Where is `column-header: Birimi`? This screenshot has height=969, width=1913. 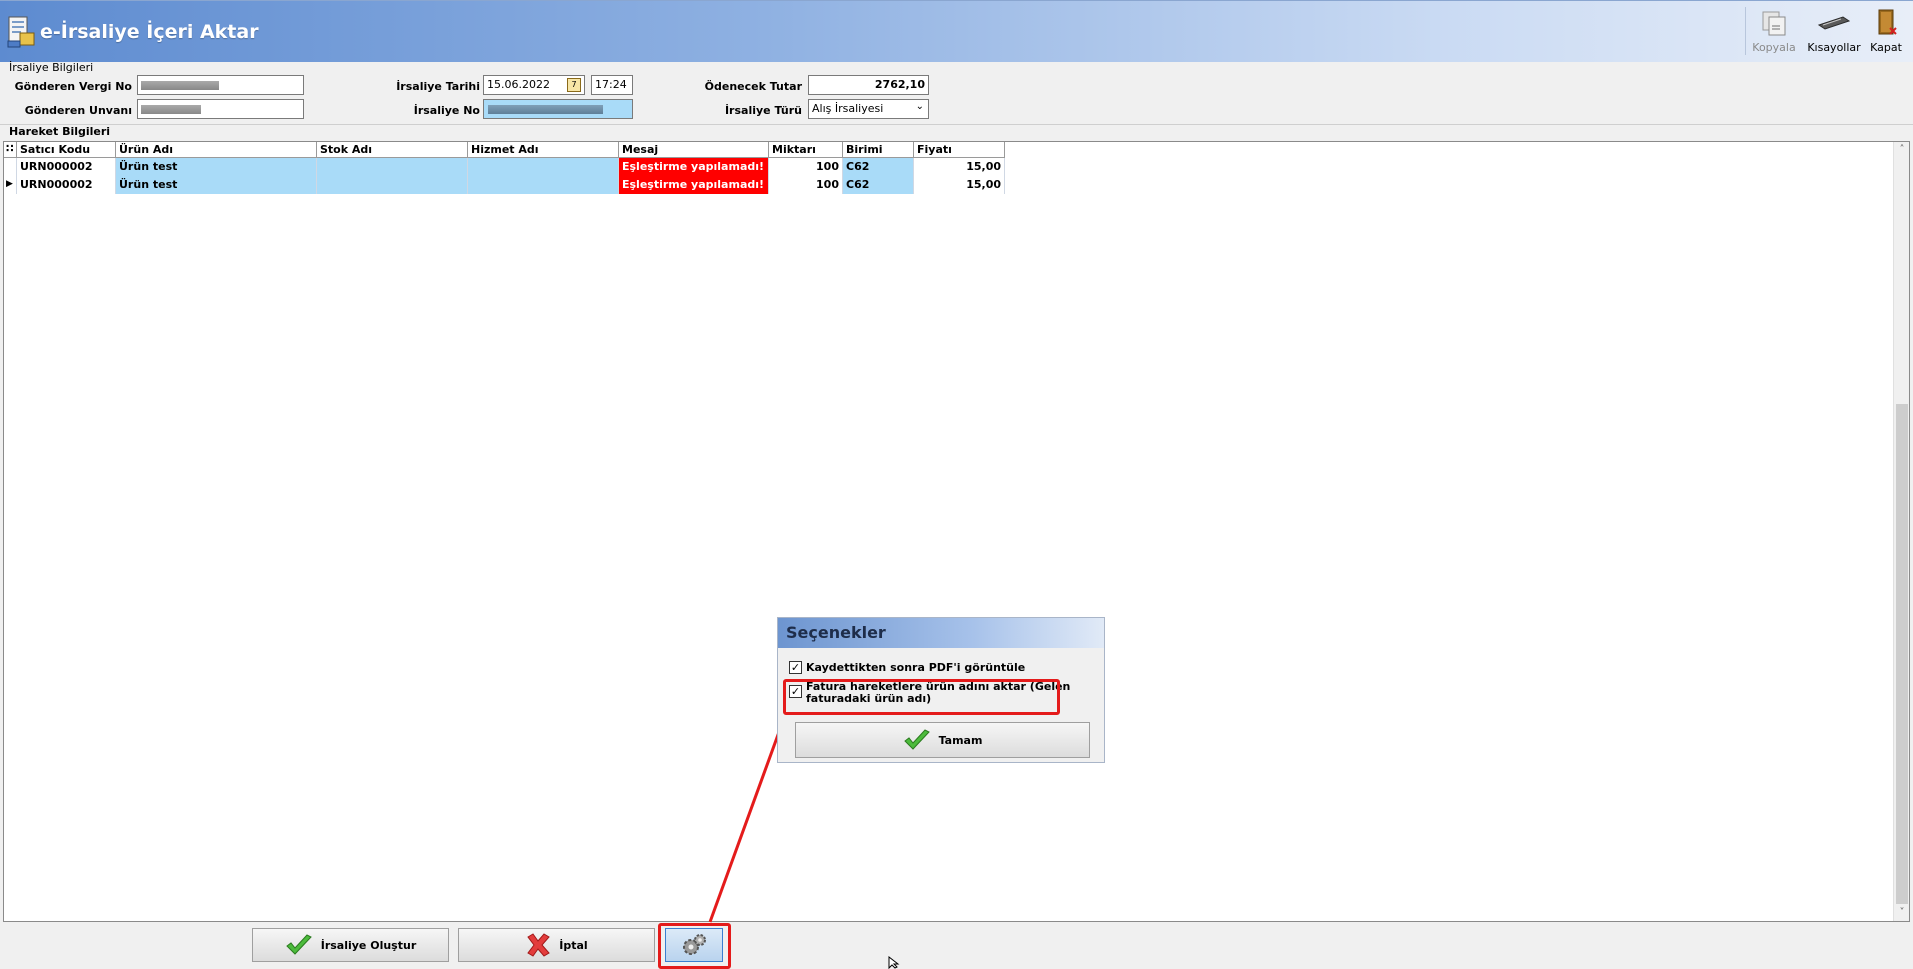 column-header: Birimi is located at coordinates (878, 150).